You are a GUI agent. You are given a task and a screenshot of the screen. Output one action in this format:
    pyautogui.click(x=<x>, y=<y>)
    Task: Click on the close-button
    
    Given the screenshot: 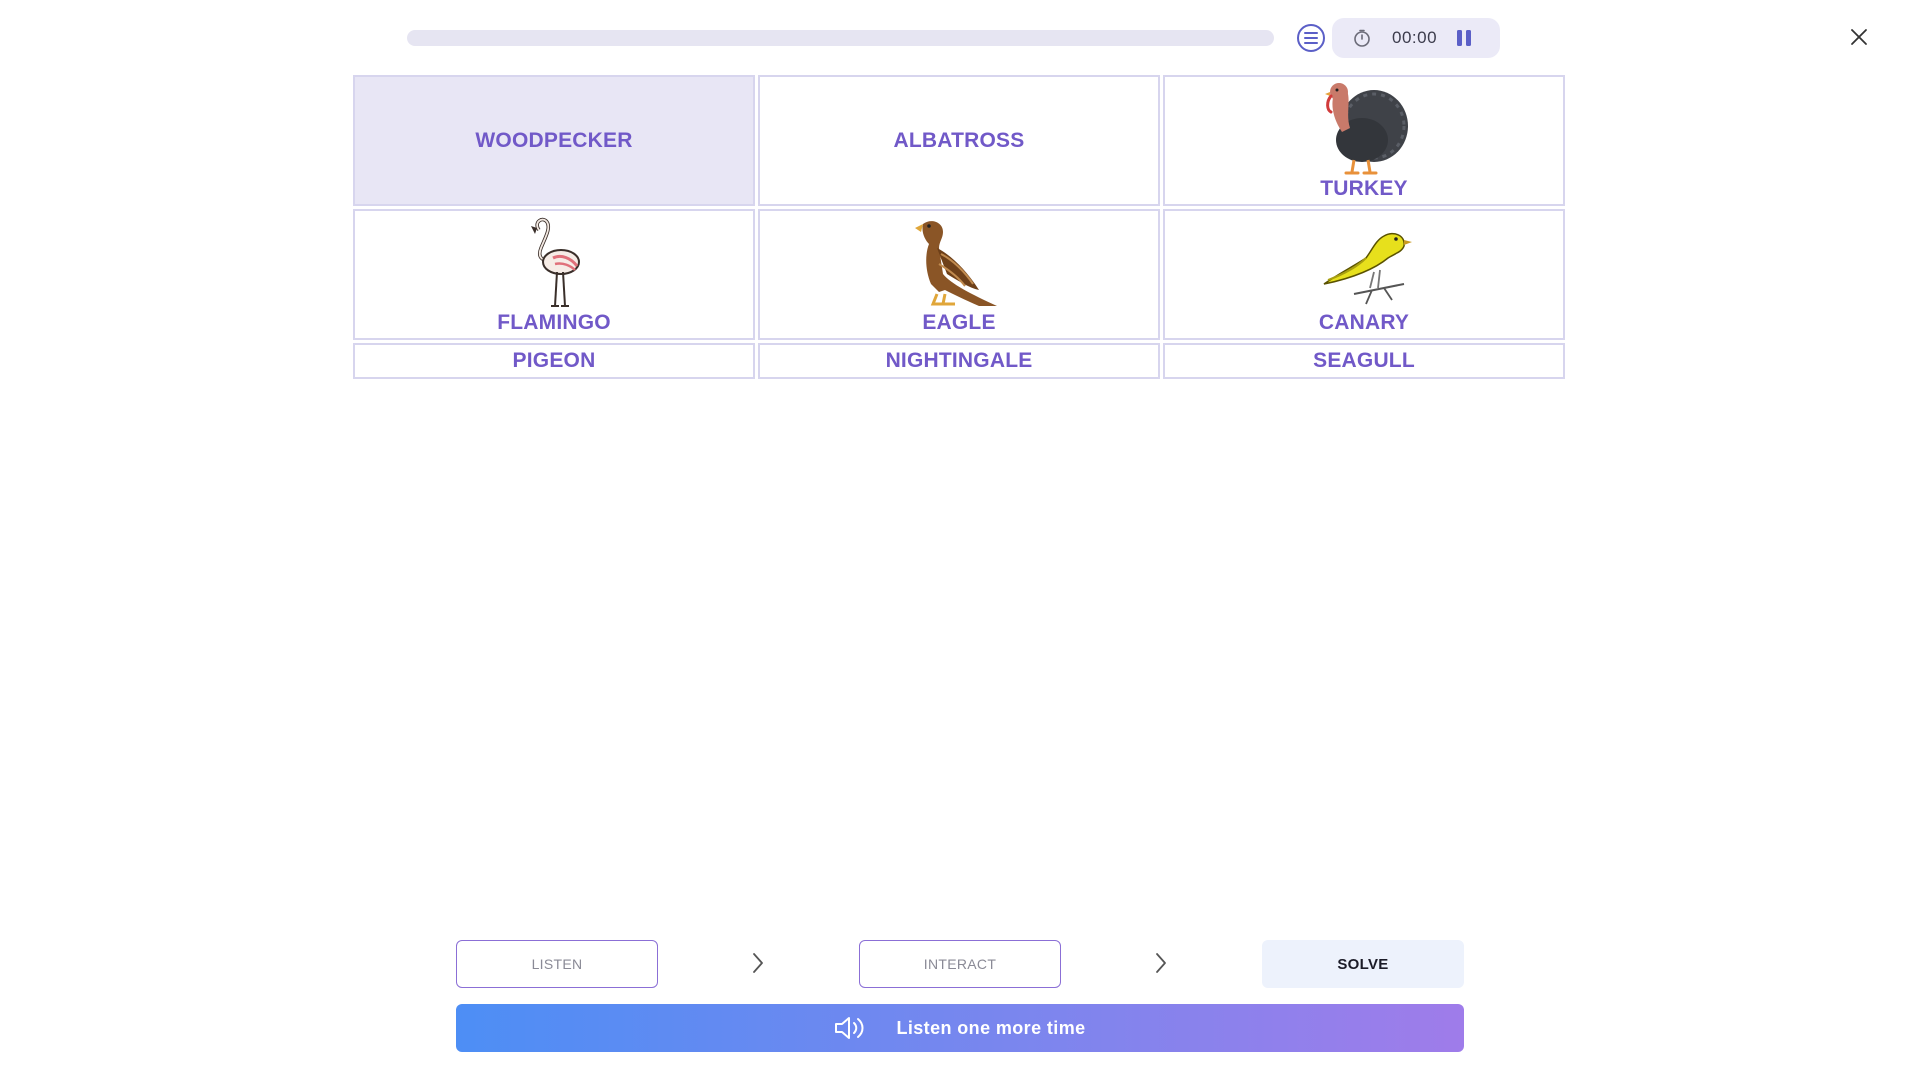 What is the action you would take?
    pyautogui.click(x=1859, y=37)
    